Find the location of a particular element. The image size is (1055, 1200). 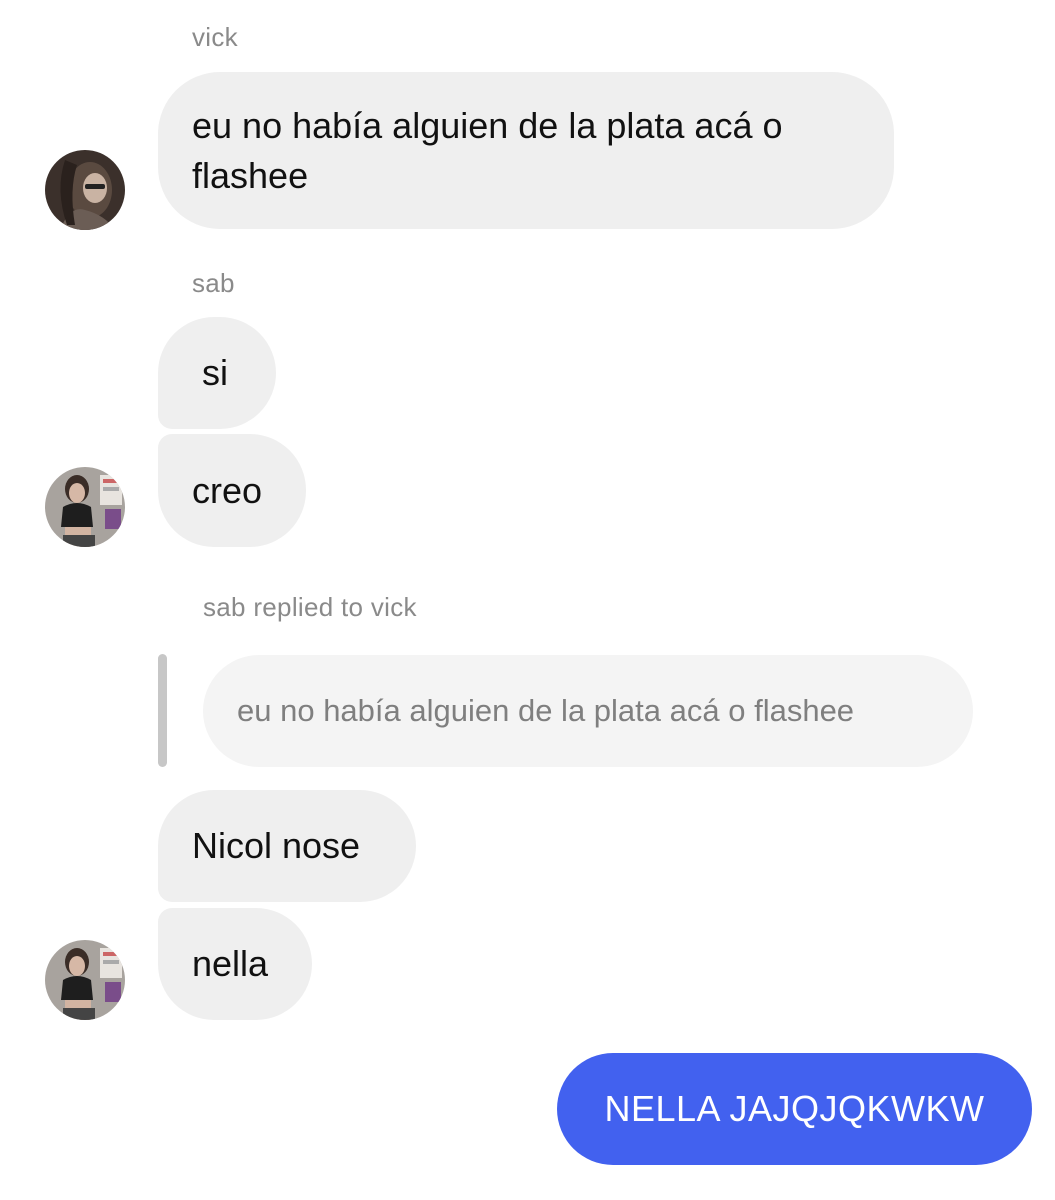

message-text: nella is located at coordinates (230, 963).